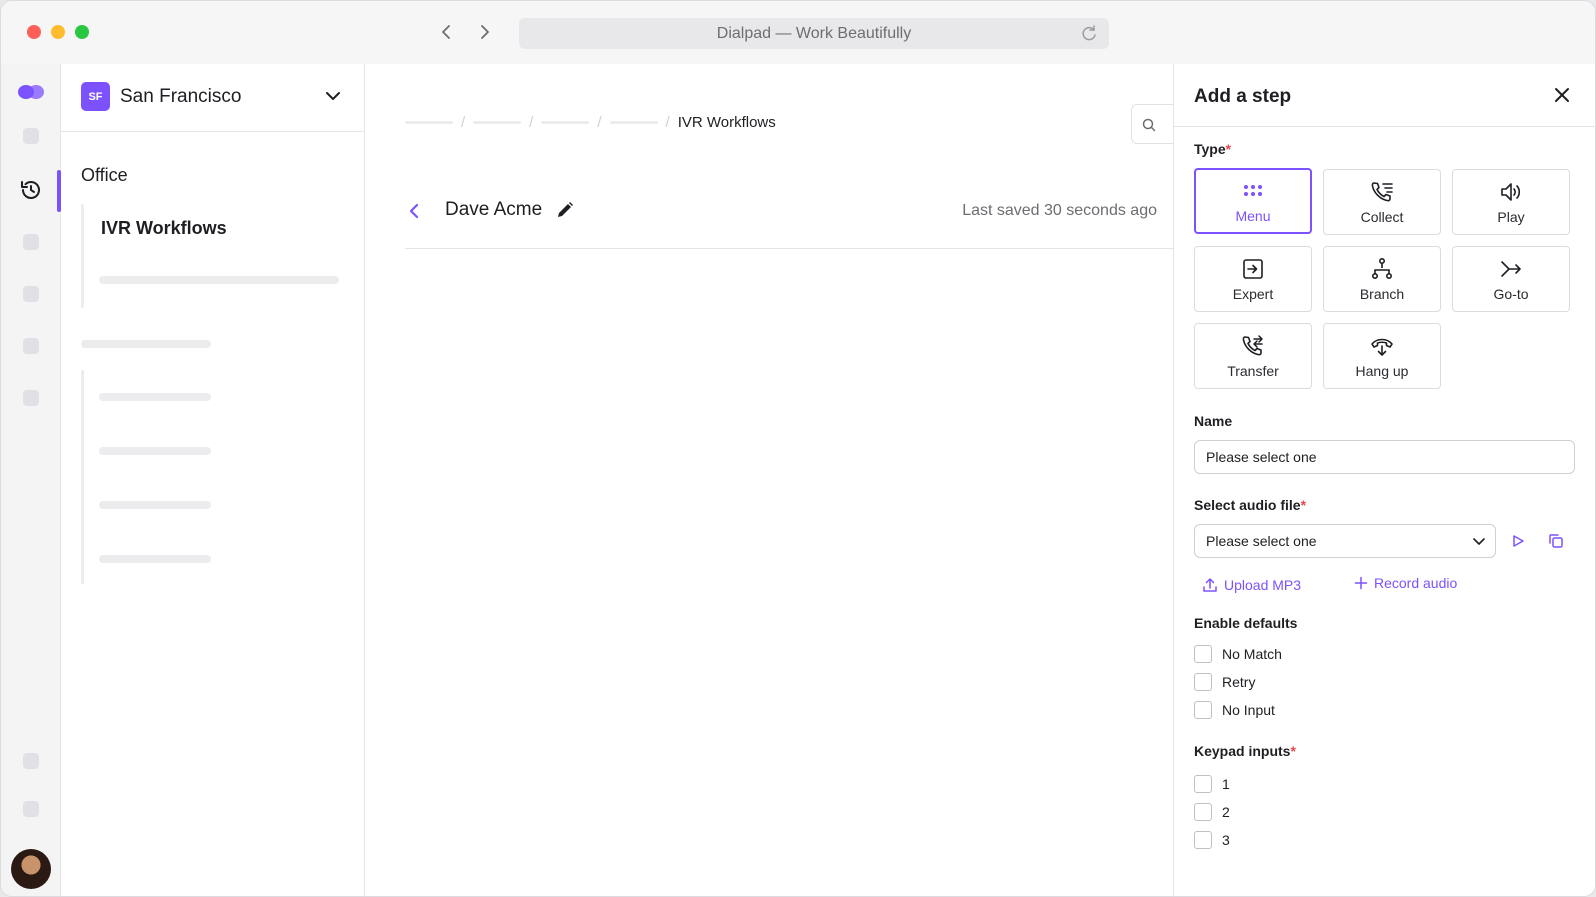 This screenshot has width=1596, height=897. What do you see at coordinates (1059, 210) in the screenshot?
I see `saved-status: Last saved 30 seconds ago` at bounding box center [1059, 210].